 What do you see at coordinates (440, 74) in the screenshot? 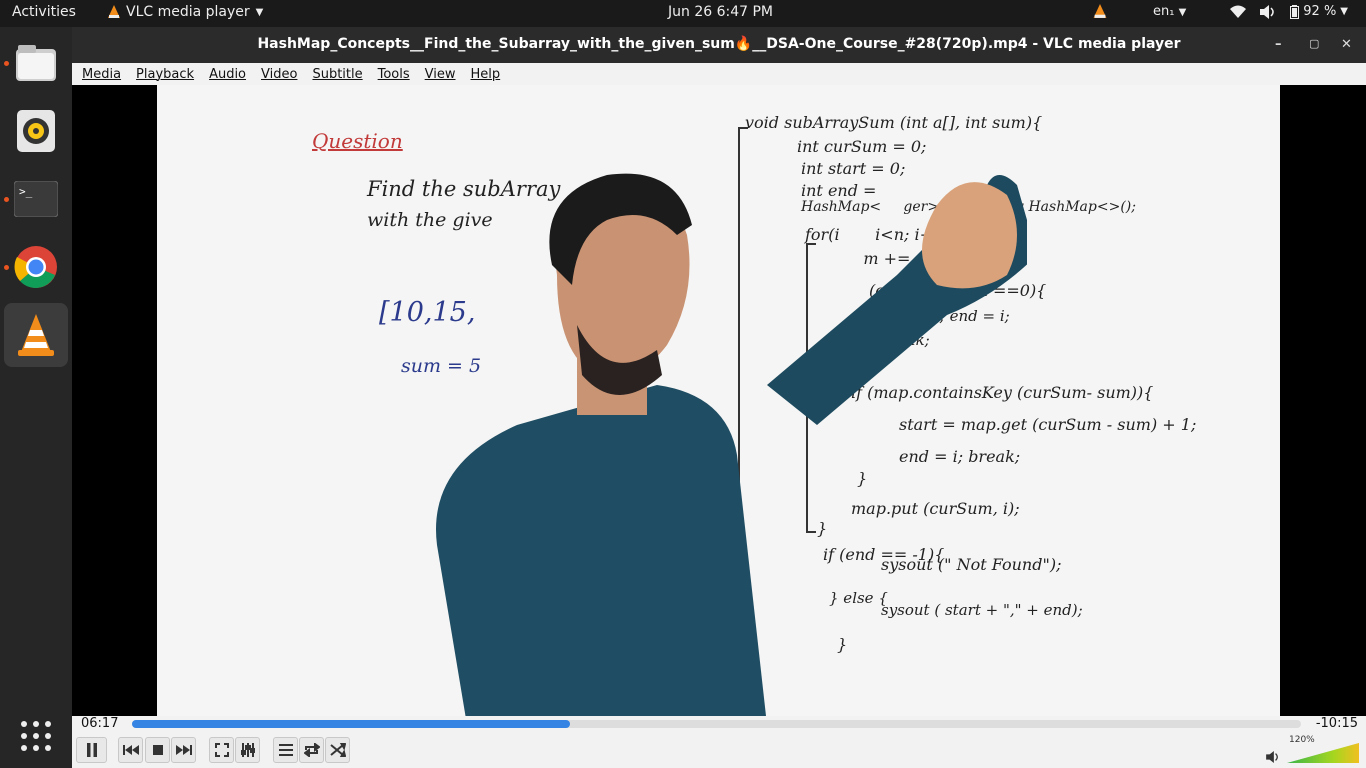
I see `menu-view: View` at bounding box center [440, 74].